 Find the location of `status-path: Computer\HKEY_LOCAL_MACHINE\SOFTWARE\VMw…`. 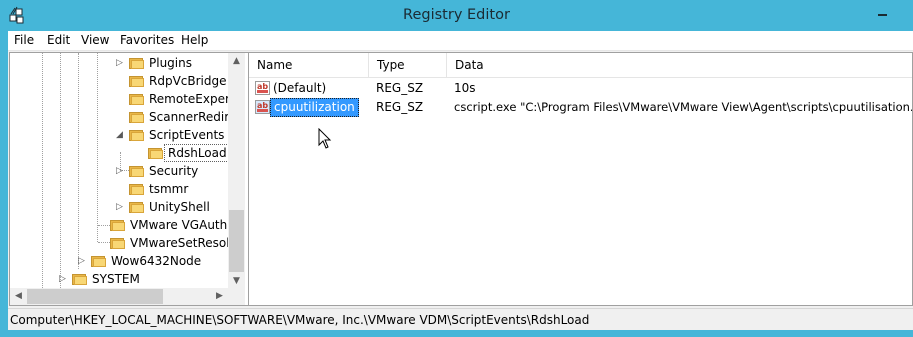

status-path: Computer\HKEY_LOCAL_MACHINE\SOFTWARE\VMw… is located at coordinates (300, 320).